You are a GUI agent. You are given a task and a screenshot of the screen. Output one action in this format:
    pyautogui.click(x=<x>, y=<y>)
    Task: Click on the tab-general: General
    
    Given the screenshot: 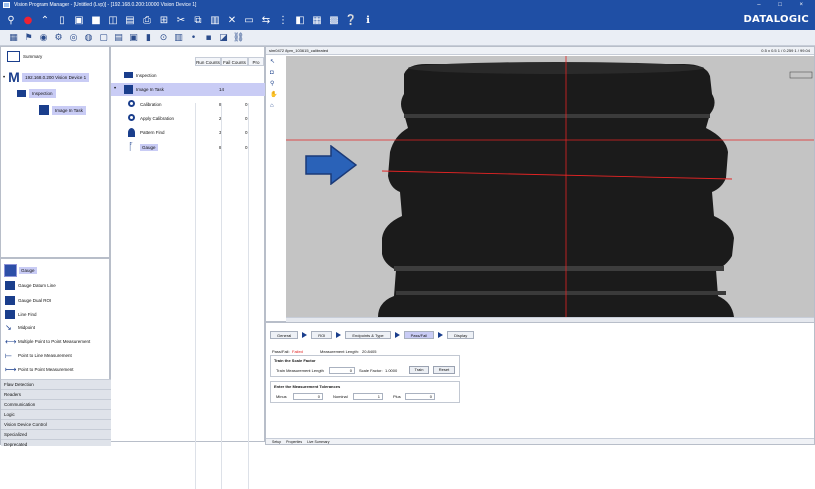 What is the action you would take?
    pyautogui.click(x=284, y=335)
    